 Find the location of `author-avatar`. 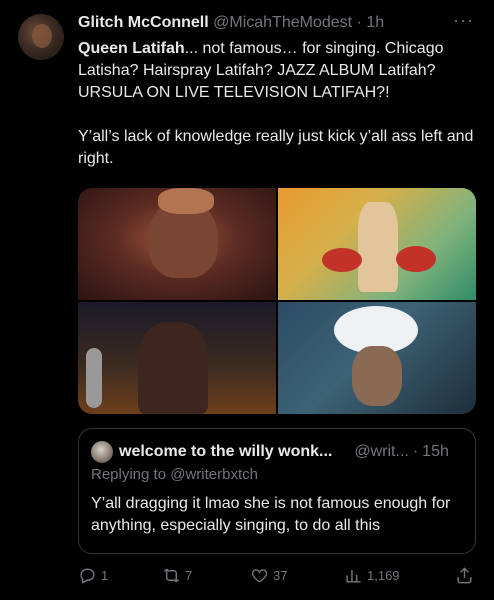

author-avatar is located at coordinates (41, 37).